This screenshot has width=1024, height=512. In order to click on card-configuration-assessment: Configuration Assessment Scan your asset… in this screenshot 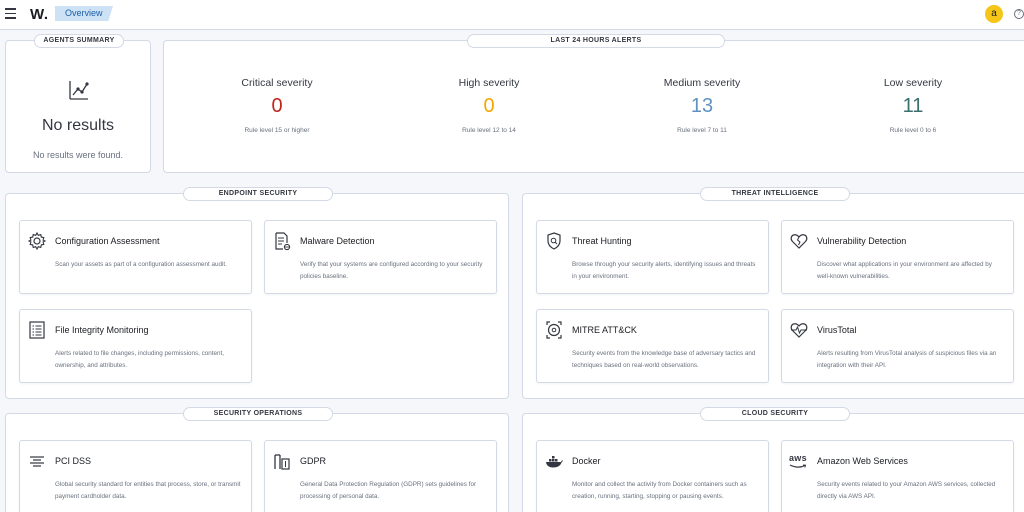, I will do `click(135, 257)`.